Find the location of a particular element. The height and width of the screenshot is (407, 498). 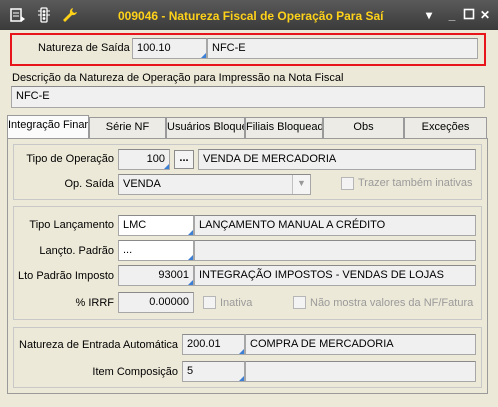

op-saida-value: VENDA is located at coordinates (142, 184).